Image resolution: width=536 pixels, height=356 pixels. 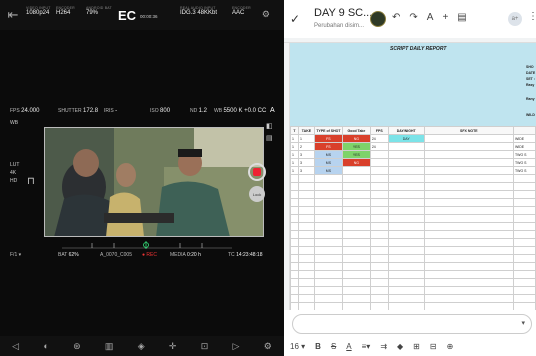 What do you see at coordinates (266, 14) in the screenshot?
I see `settings-icon: ⚙` at bounding box center [266, 14].